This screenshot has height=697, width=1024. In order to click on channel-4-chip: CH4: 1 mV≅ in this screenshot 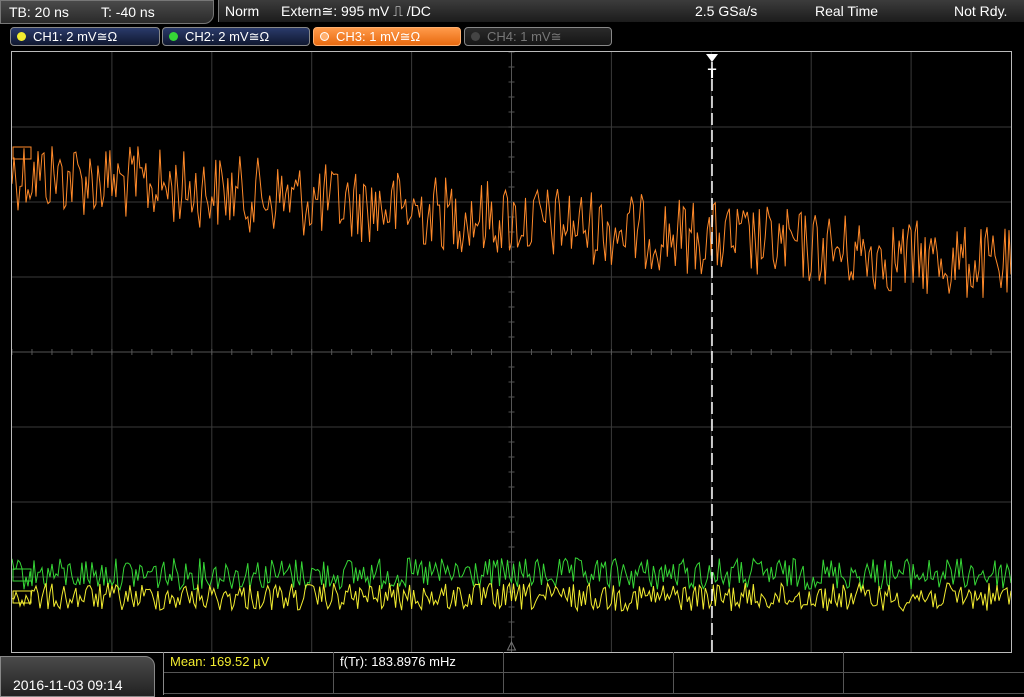, I will do `click(538, 36)`.